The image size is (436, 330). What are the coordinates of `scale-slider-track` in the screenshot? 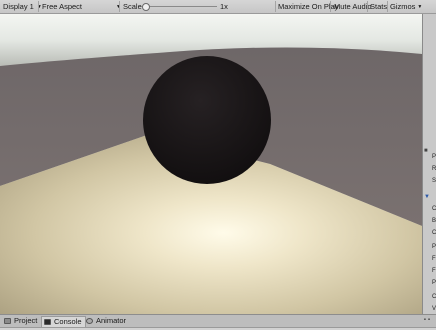 It's located at (181, 6).